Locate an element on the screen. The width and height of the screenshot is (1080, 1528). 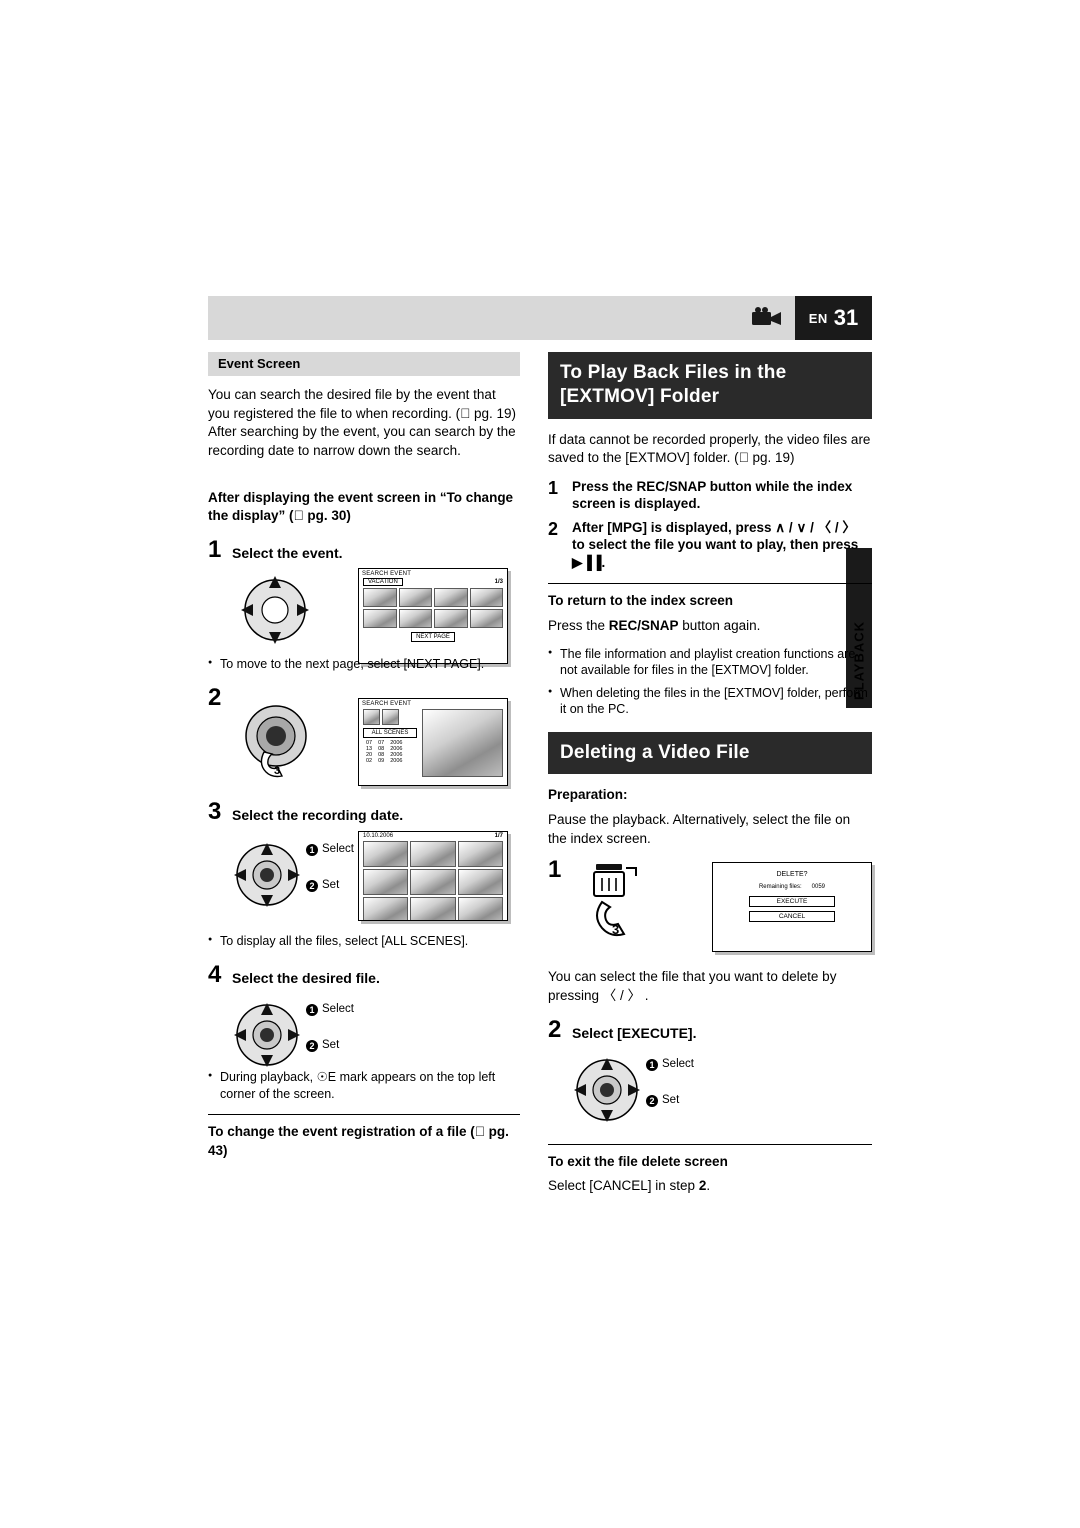
extmov-step-1-number: 1 is located at coordinates (553, 487).